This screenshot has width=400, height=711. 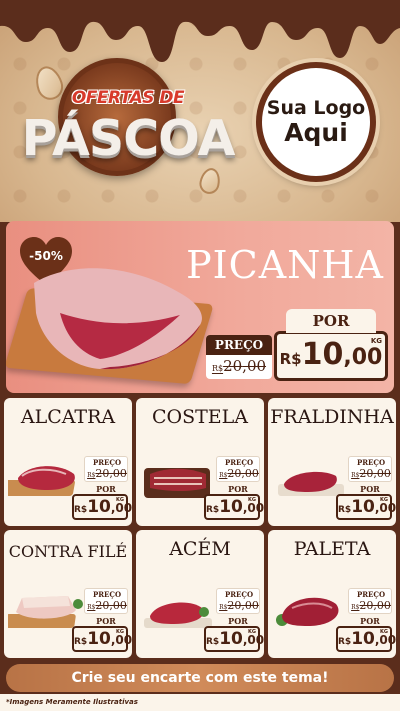 What do you see at coordinates (332, 462) in the screenshot?
I see `product-card: FRALDINHA PREÇO R$20,00 POR R$10,00 KG` at bounding box center [332, 462].